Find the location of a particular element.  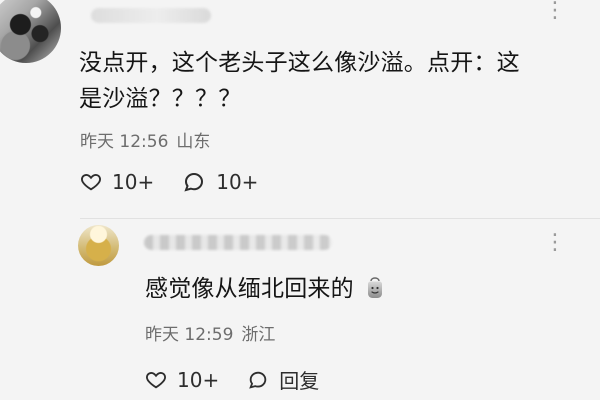

reply-icon is located at coordinates (258, 380).